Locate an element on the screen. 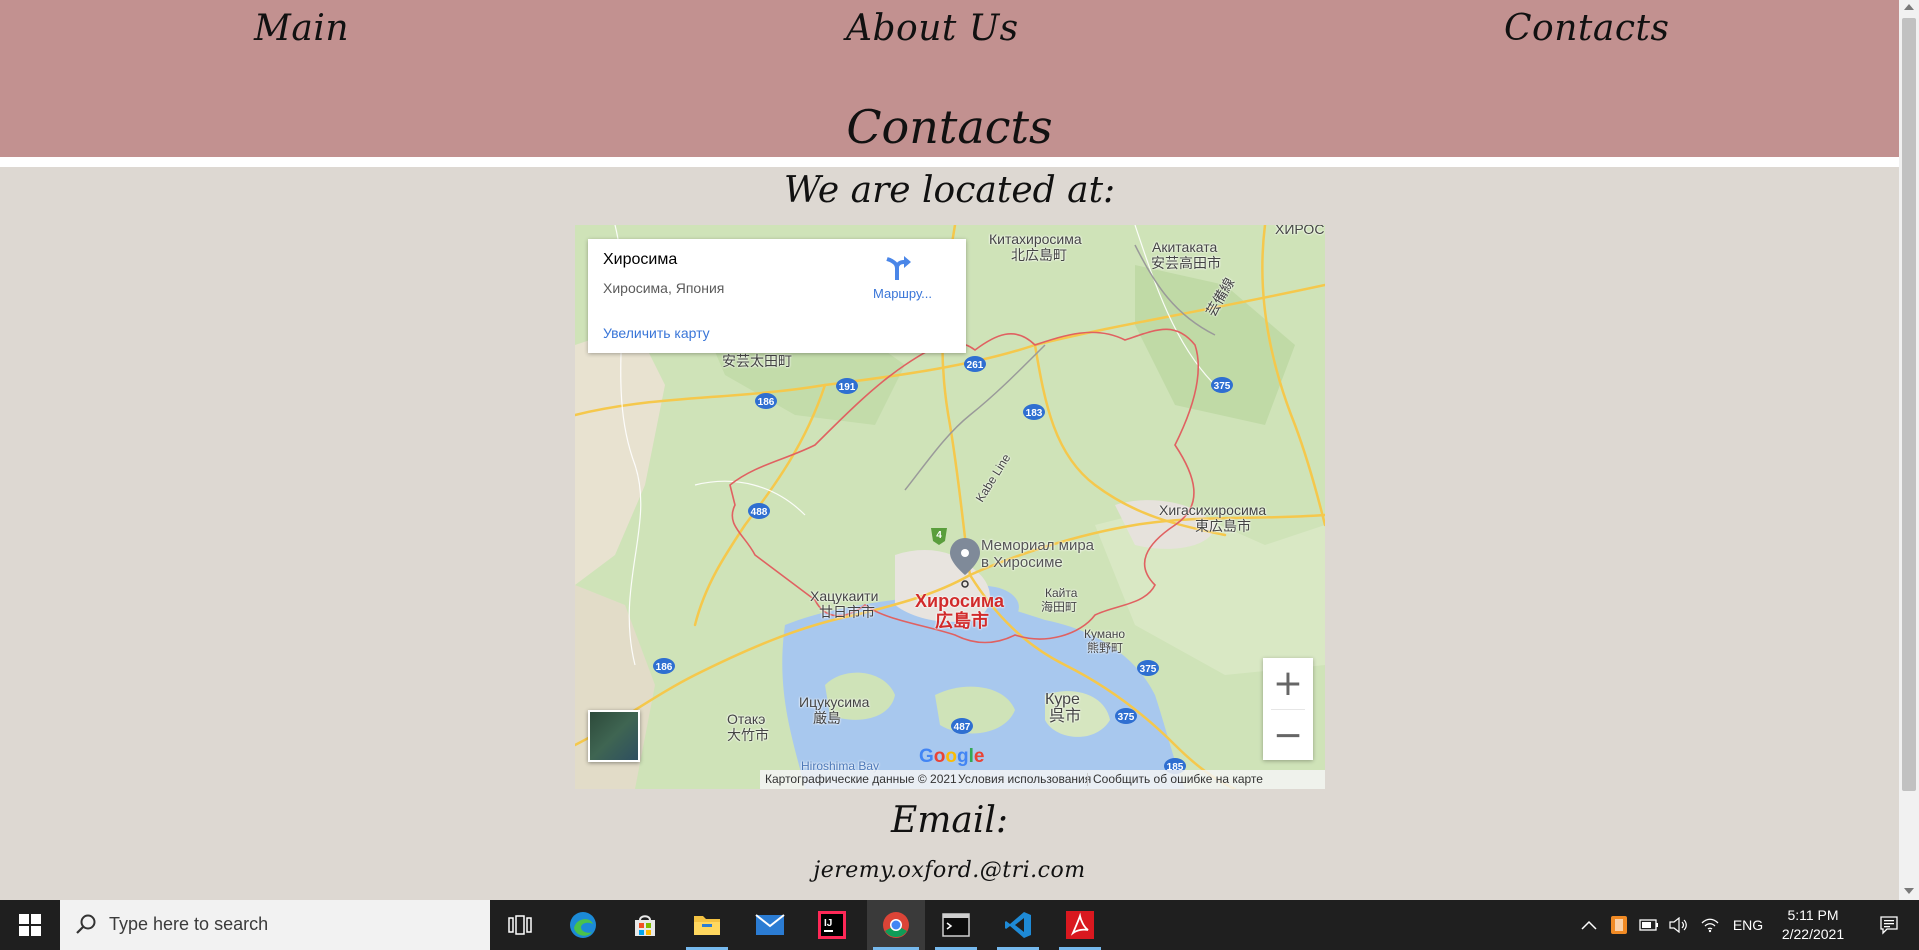 This screenshot has width=1919, height=950. scrollbar-thumb is located at coordinates (1909, 404).